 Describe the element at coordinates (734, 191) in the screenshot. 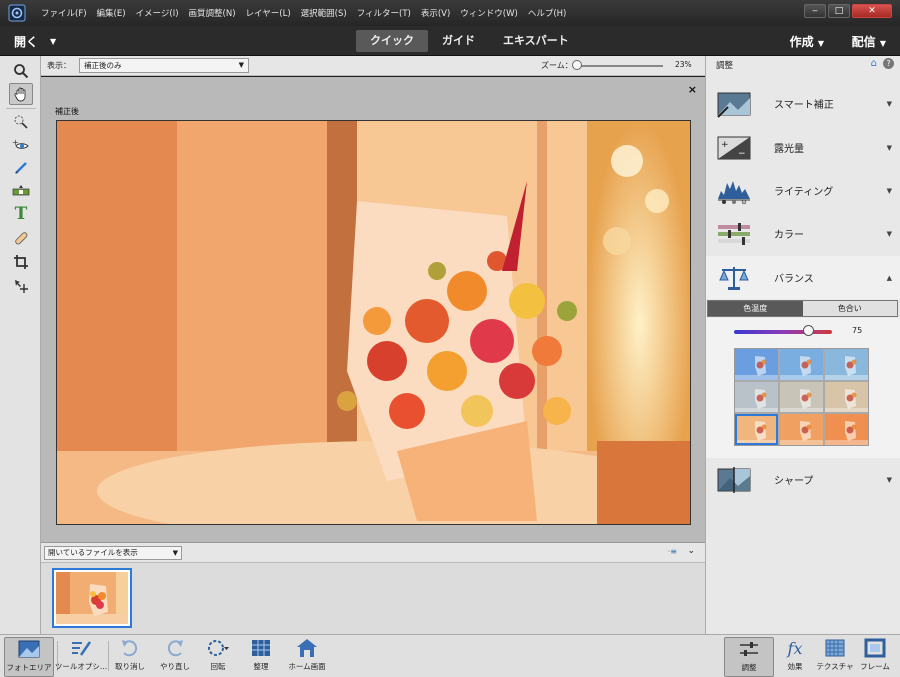

I see `lighting-icon` at that location.